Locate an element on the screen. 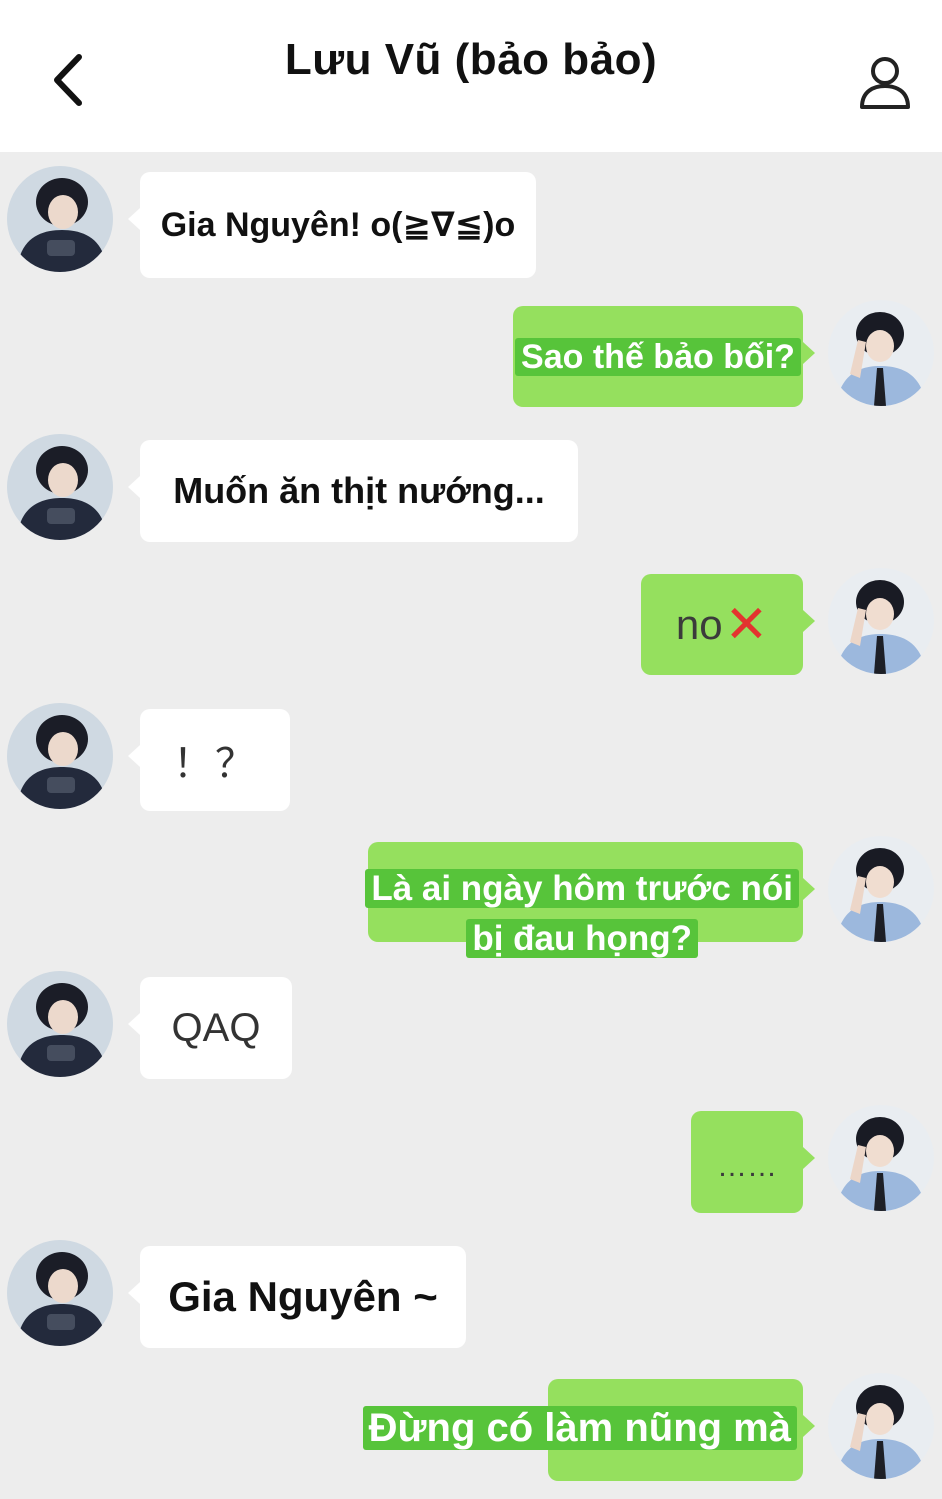 Image resolution: width=942 pixels, height=1499 pixels. incoming-message-bubble: Gia Nguyên ~ is located at coordinates (297, 1297).